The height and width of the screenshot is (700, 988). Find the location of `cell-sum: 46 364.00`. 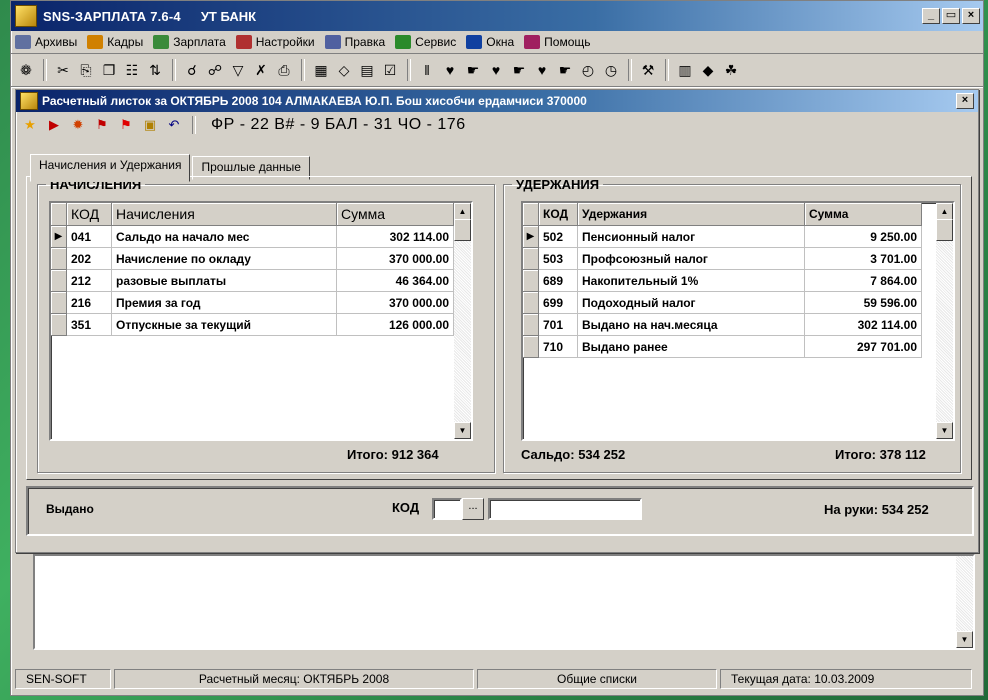

cell-sum: 46 364.00 is located at coordinates (395, 280).